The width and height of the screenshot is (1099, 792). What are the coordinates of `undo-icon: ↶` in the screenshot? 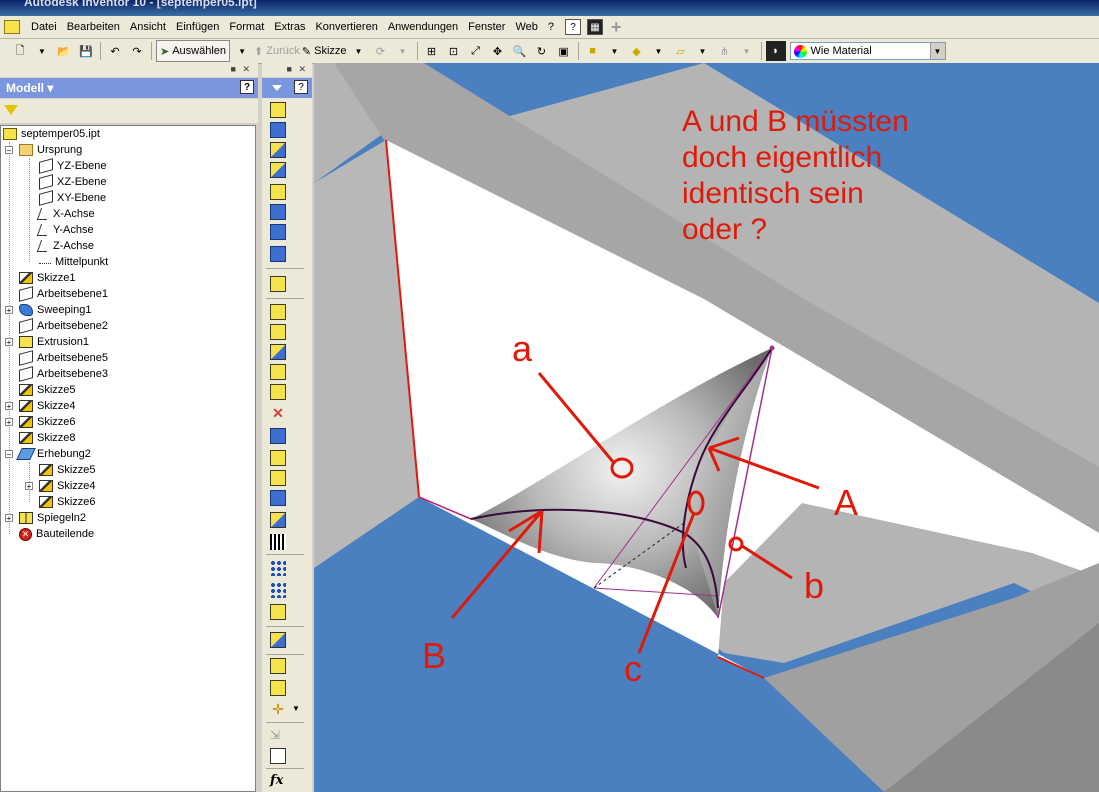 It's located at (115, 51).